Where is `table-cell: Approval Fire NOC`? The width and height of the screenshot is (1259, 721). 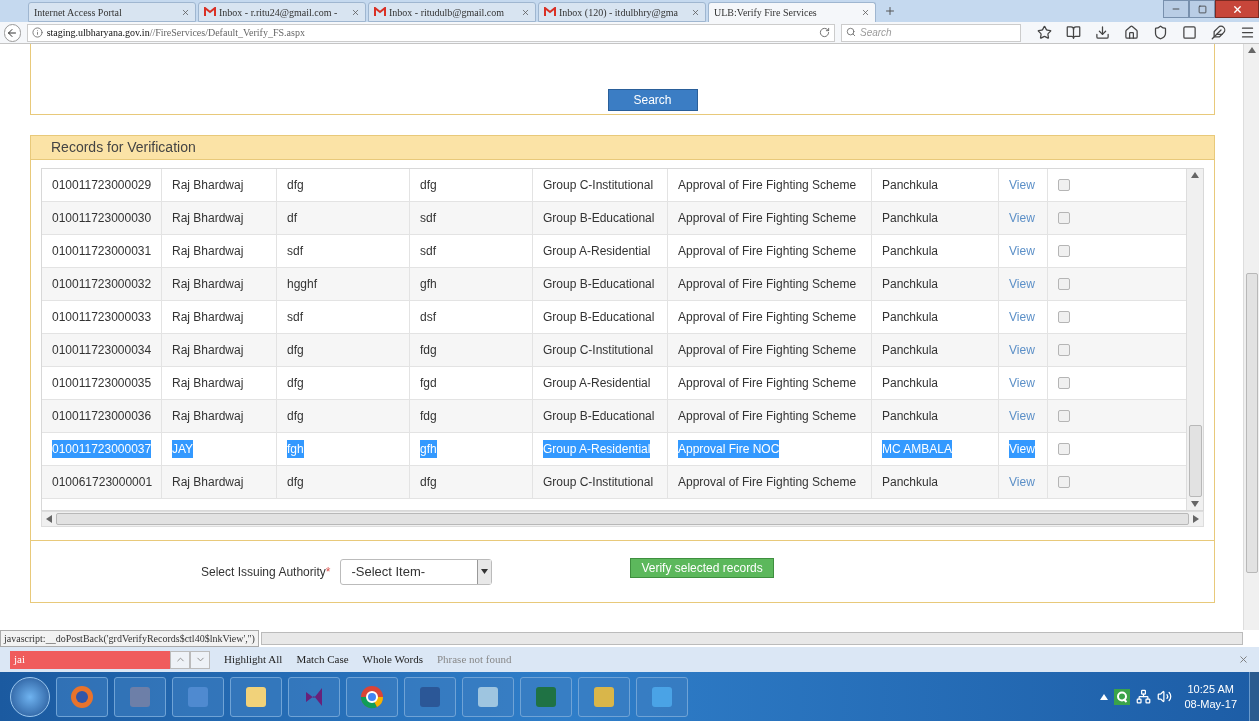 table-cell: Approval Fire NOC is located at coordinates (729, 449).